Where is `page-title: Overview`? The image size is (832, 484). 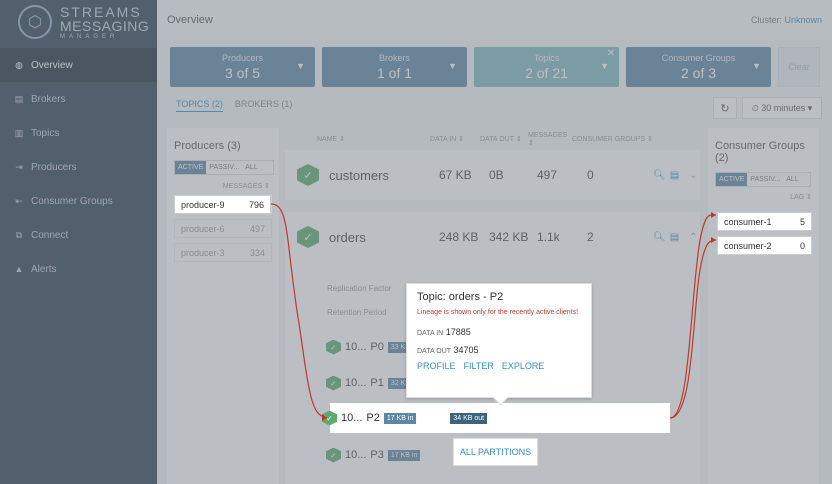 page-title: Overview is located at coordinates (190, 20).